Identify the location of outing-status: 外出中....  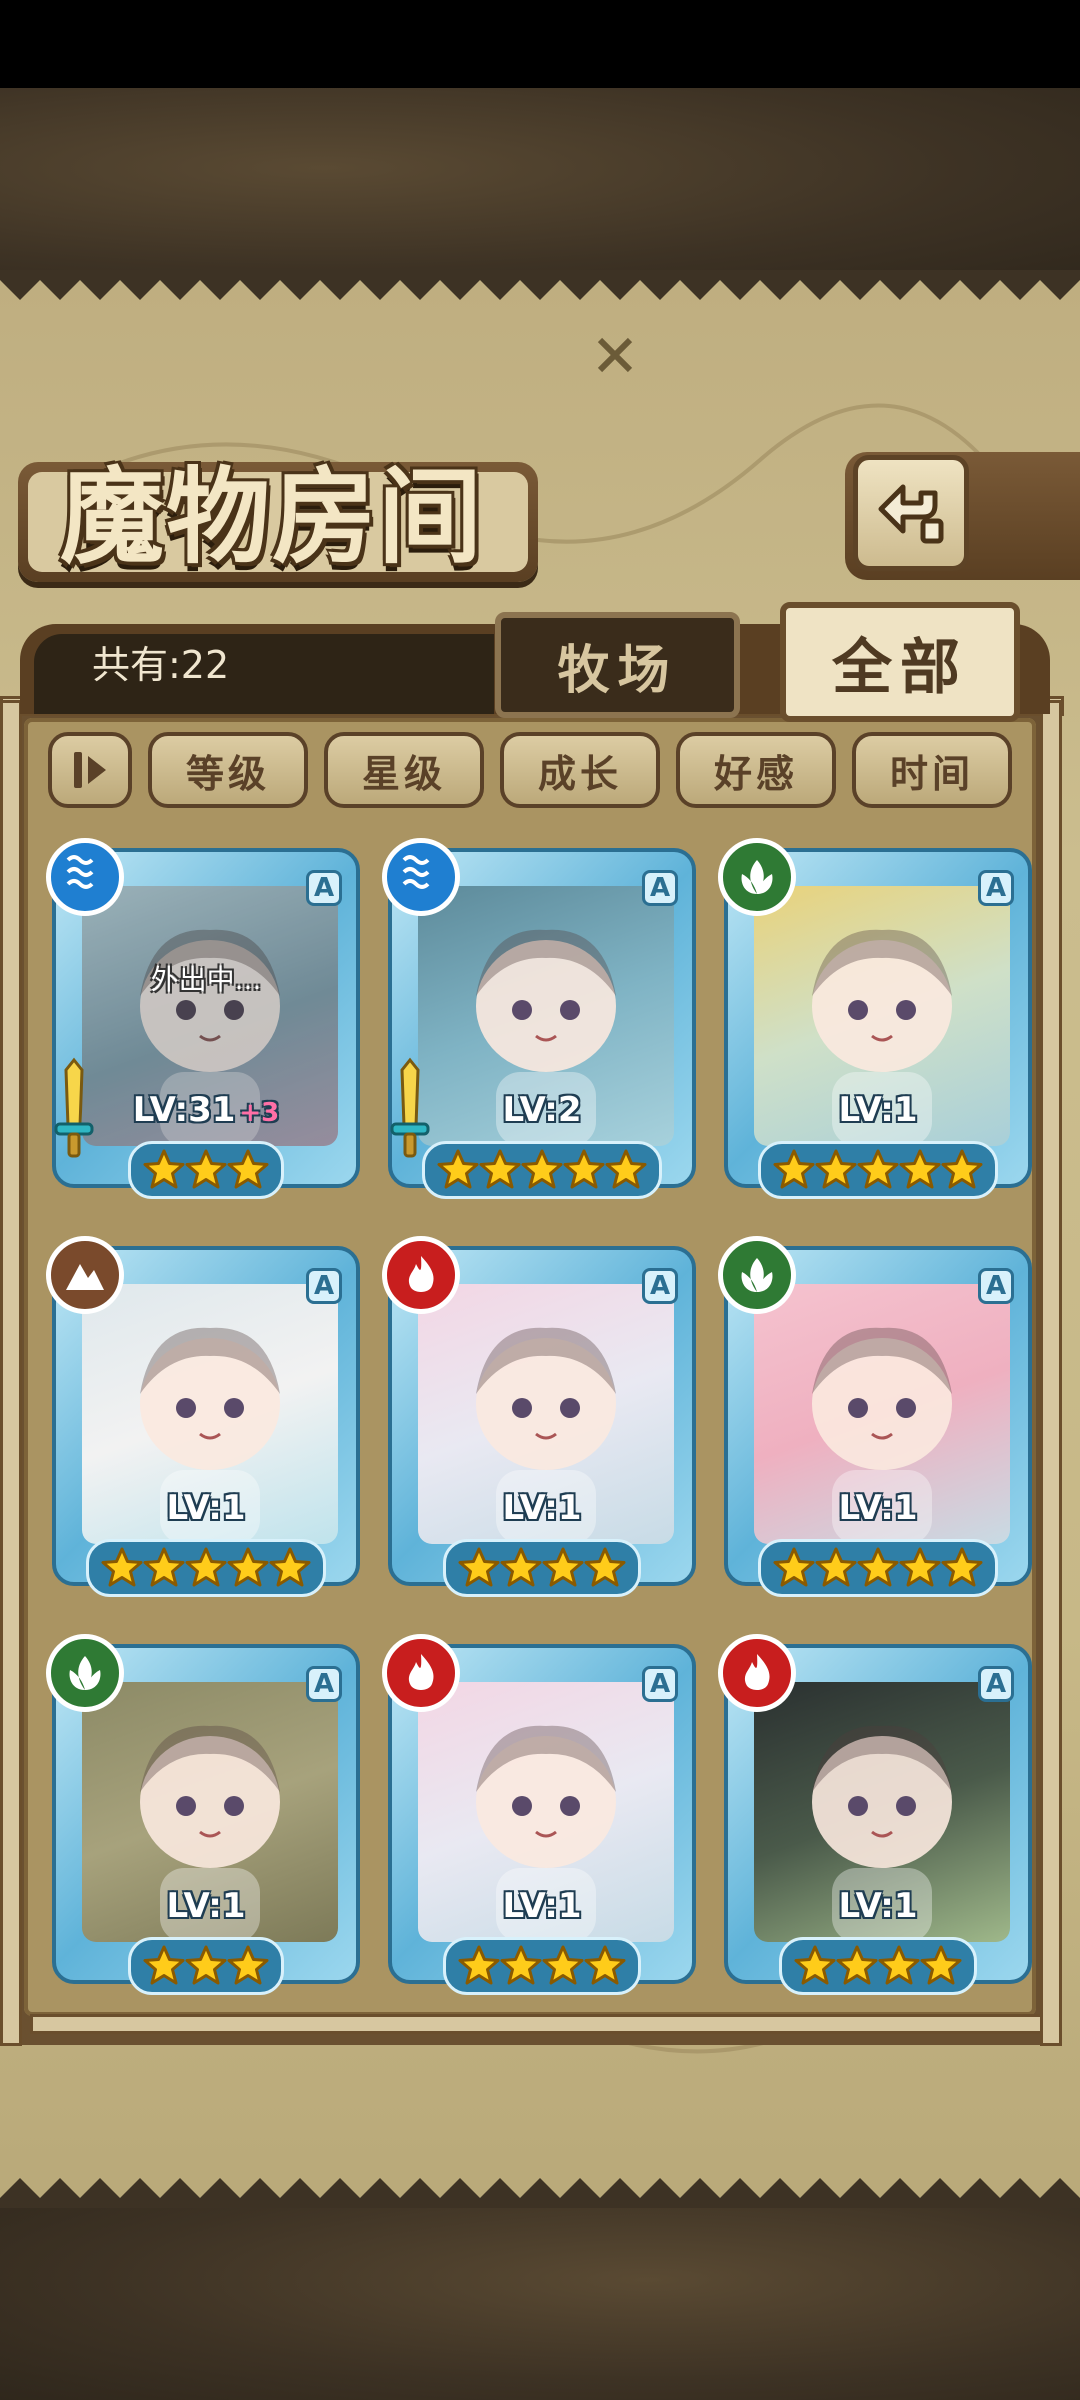
(206, 979).